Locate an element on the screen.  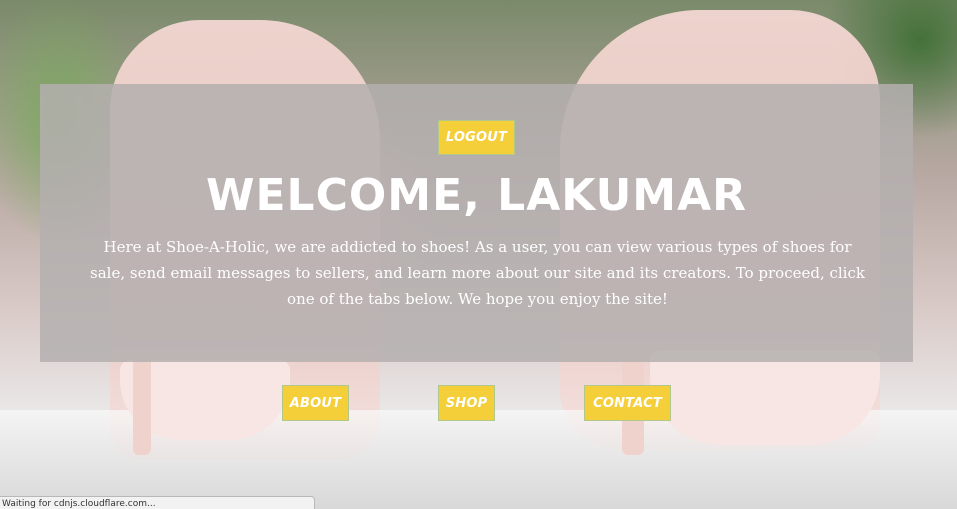
logout-button: LOGOUT is located at coordinates (476, 137).